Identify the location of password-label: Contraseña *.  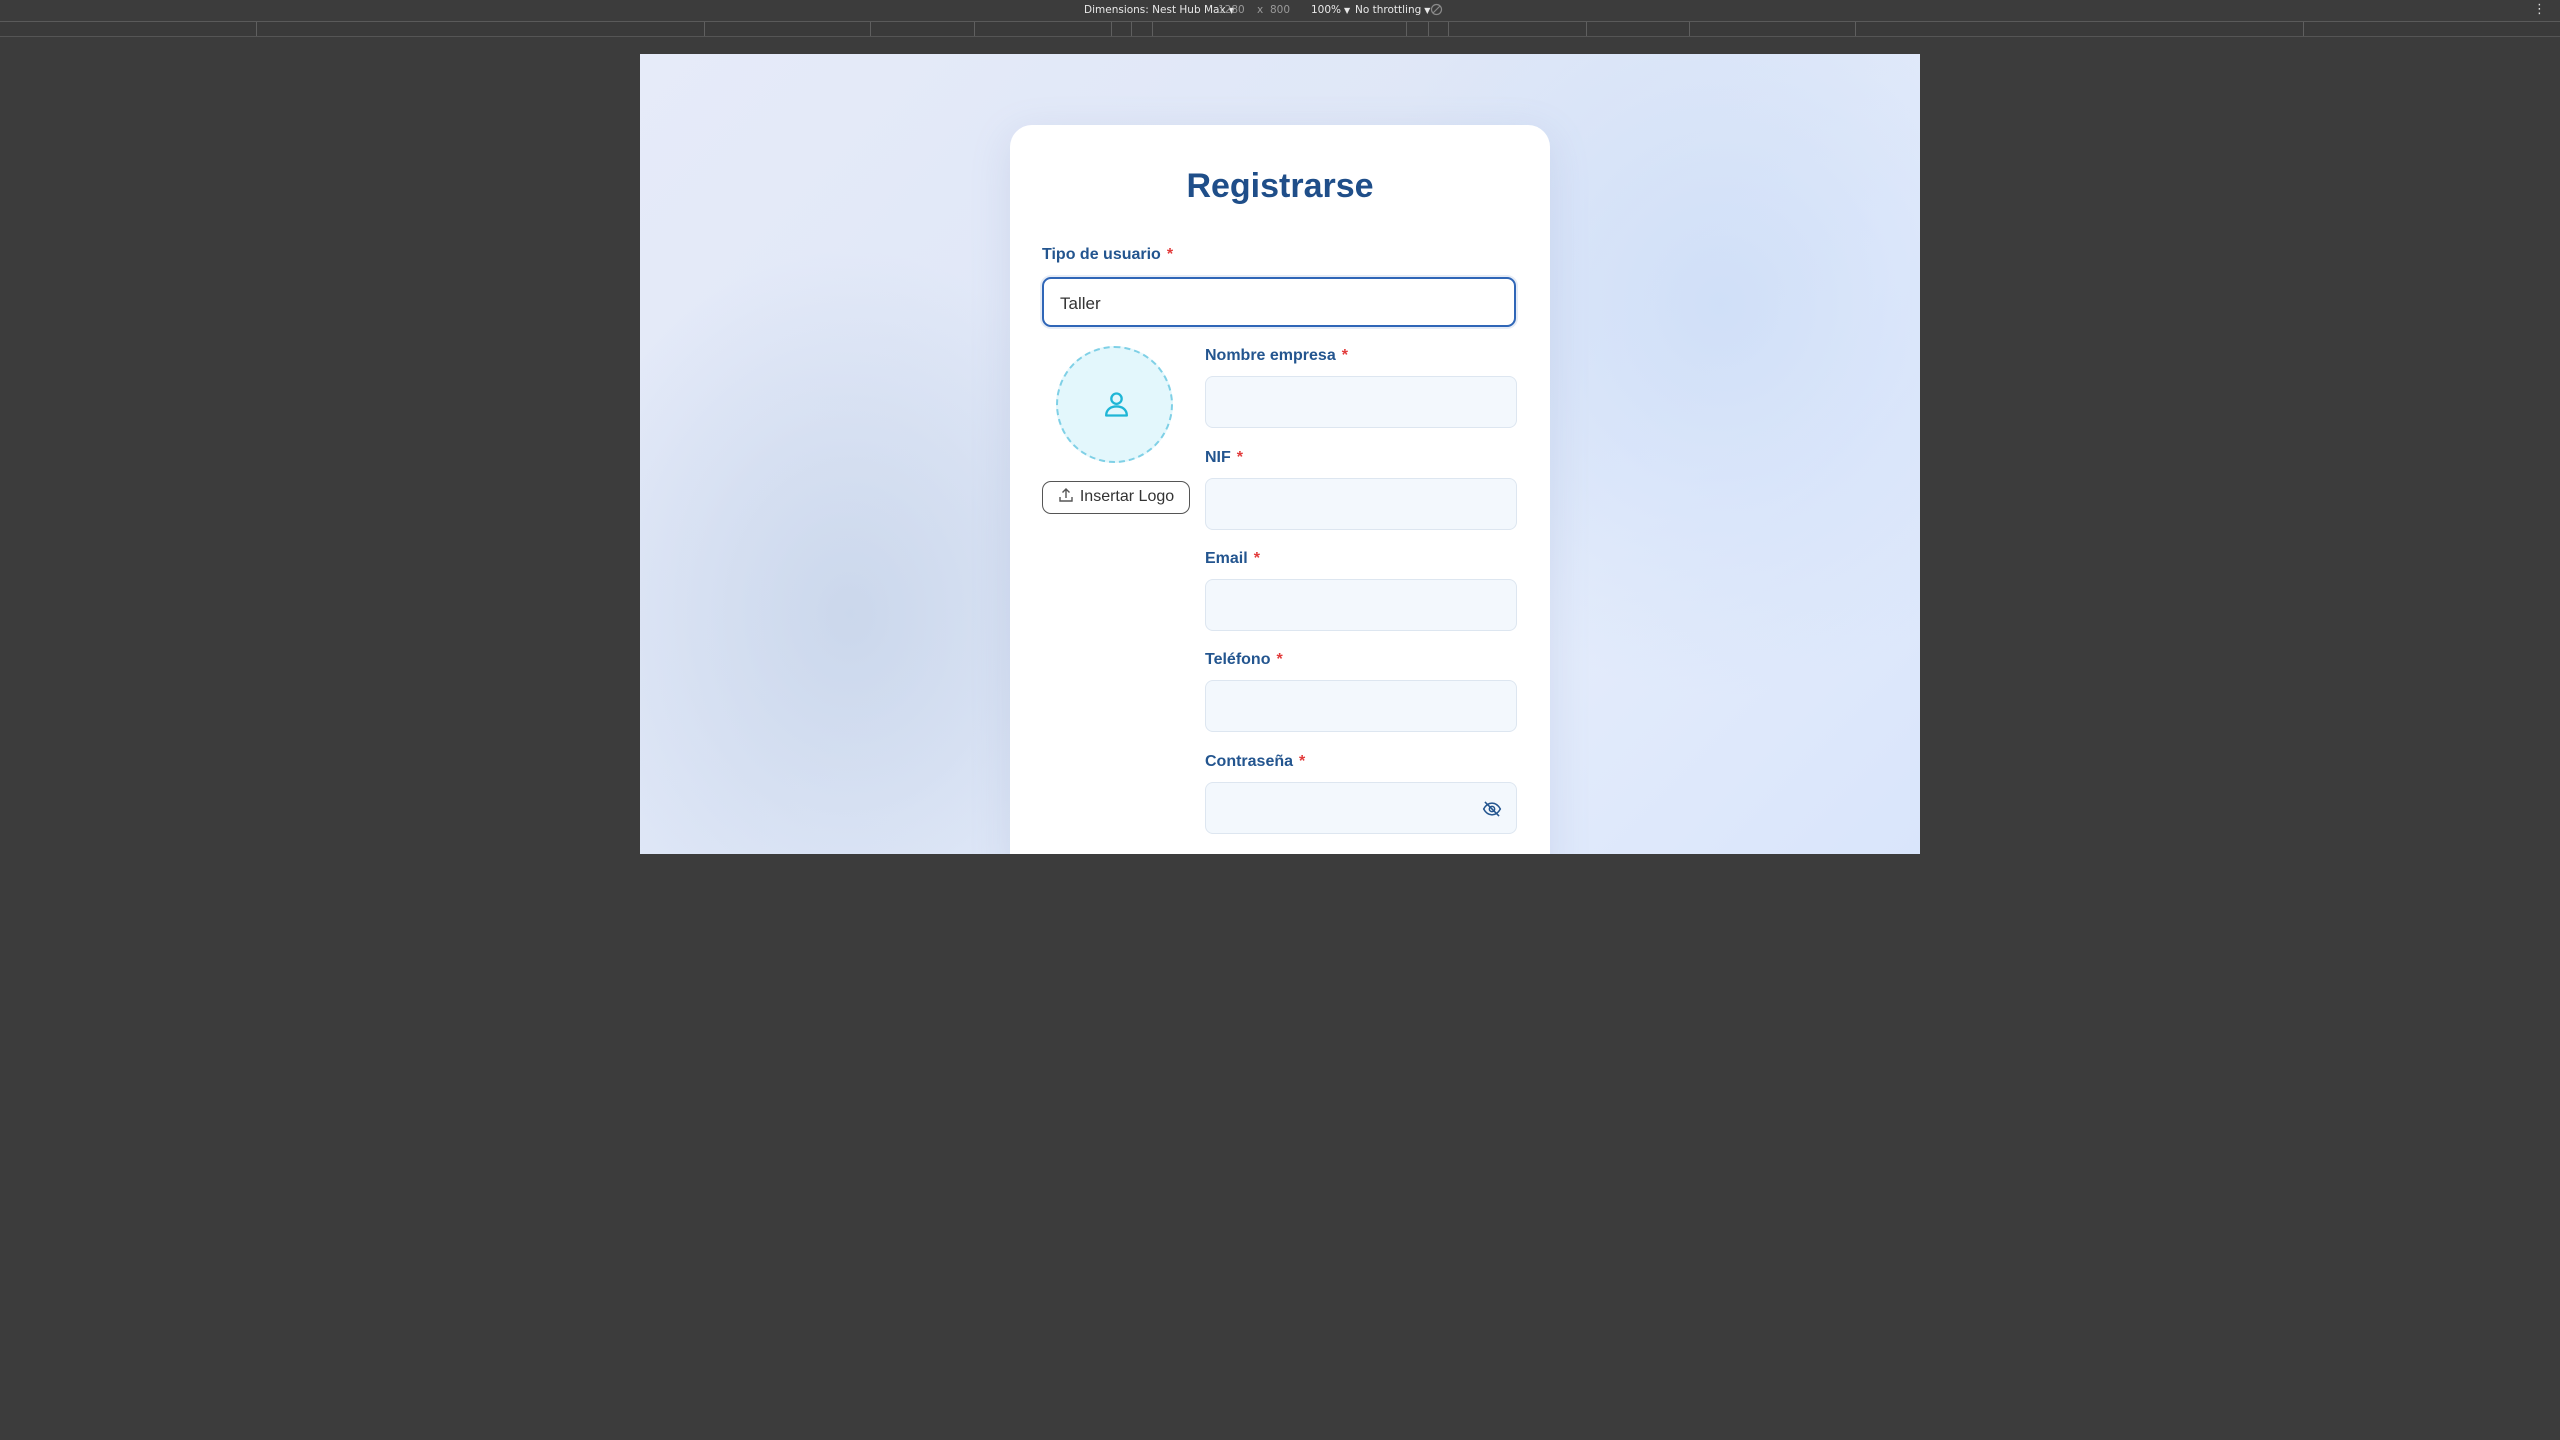
(1255, 762).